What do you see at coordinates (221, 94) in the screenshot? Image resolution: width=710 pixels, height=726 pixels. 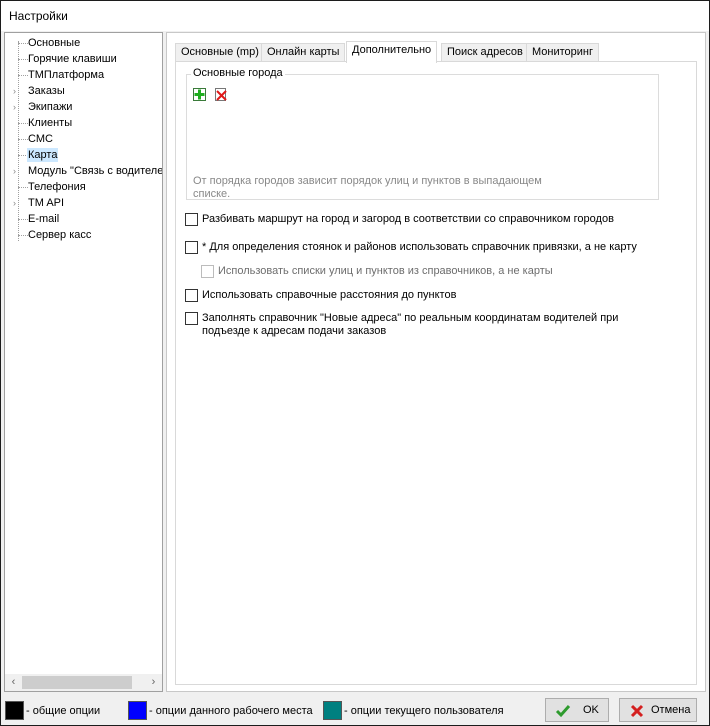 I see `delete-red-x-icon` at bounding box center [221, 94].